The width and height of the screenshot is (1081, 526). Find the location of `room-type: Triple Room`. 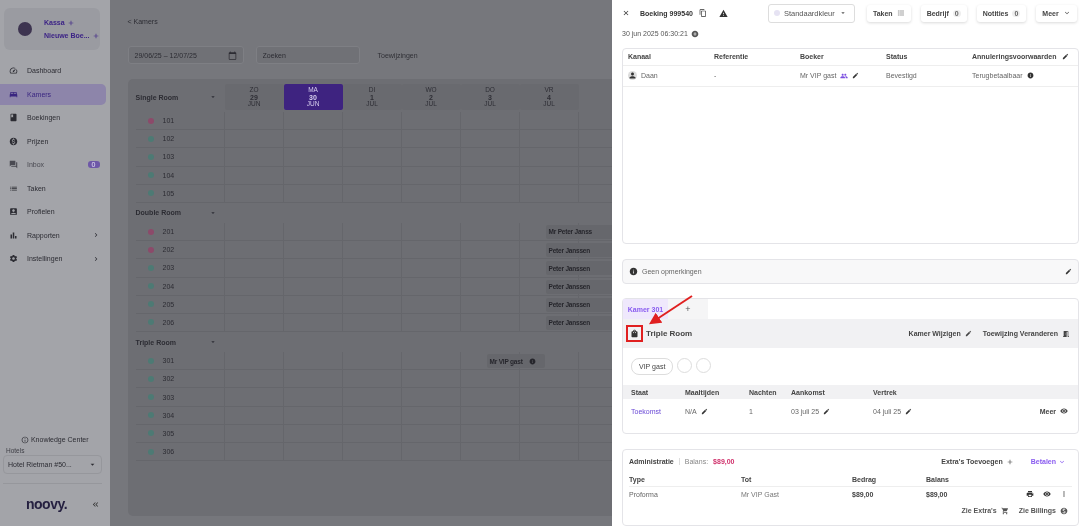

room-type: Triple Room is located at coordinates (670, 334).